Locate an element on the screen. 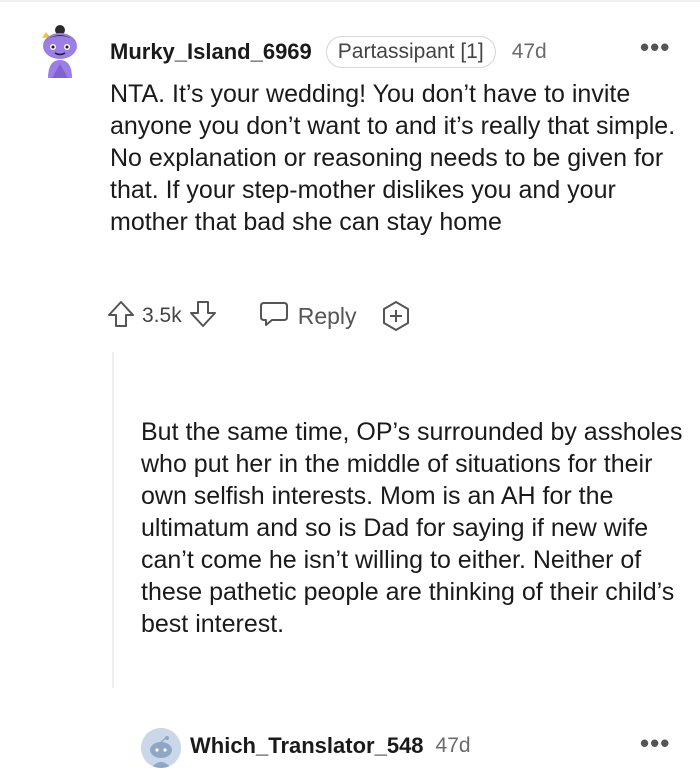 This screenshot has height=768, width=700. award-plus-icon is located at coordinates (395, 316).